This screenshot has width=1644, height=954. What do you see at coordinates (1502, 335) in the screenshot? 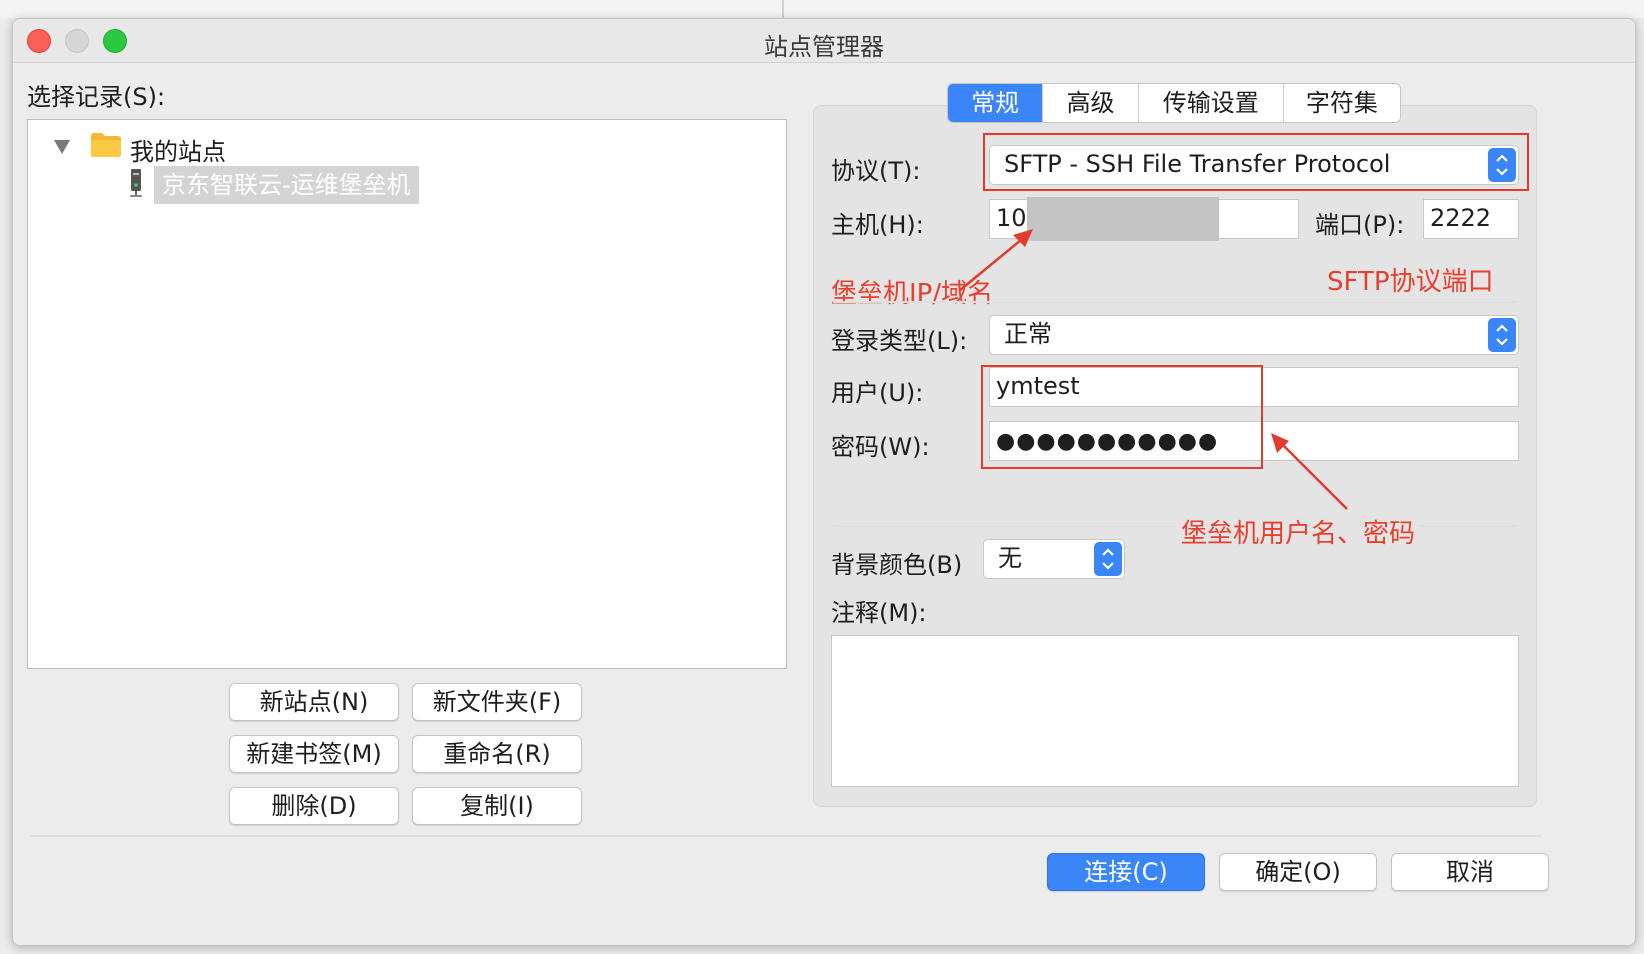
I see `logon-type-stepper-icon` at bounding box center [1502, 335].